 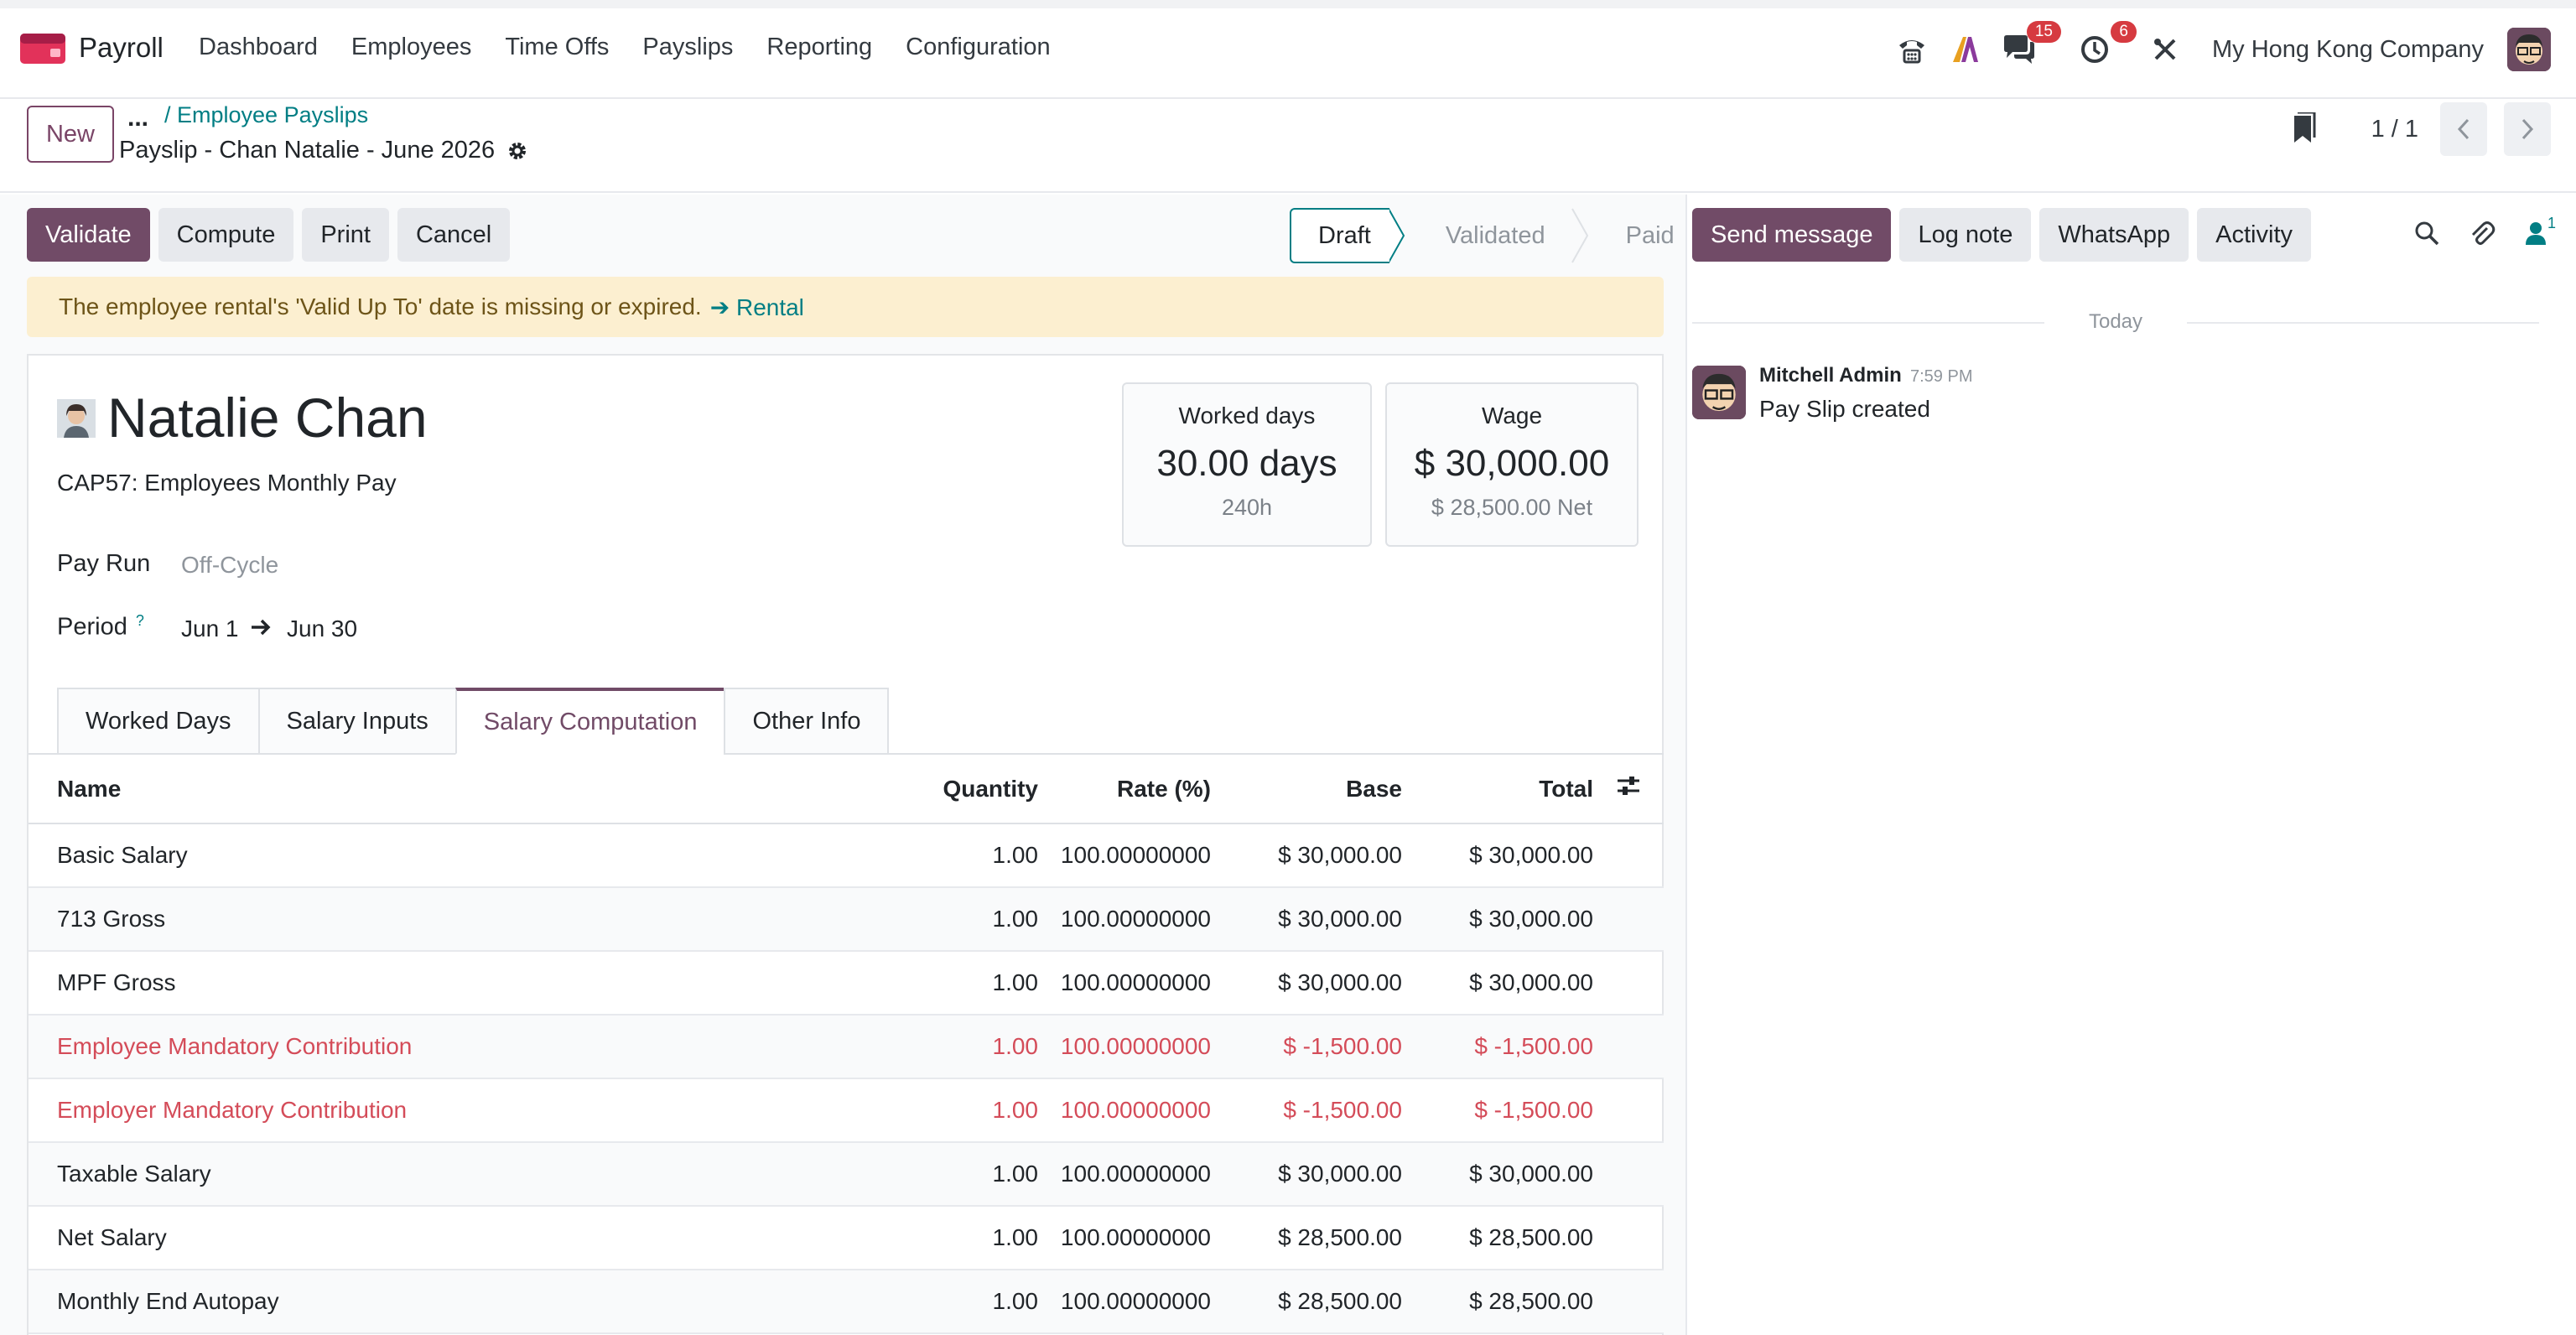 What do you see at coordinates (557, 47) in the screenshot?
I see `menu-time-offs: Time Offs` at bounding box center [557, 47].